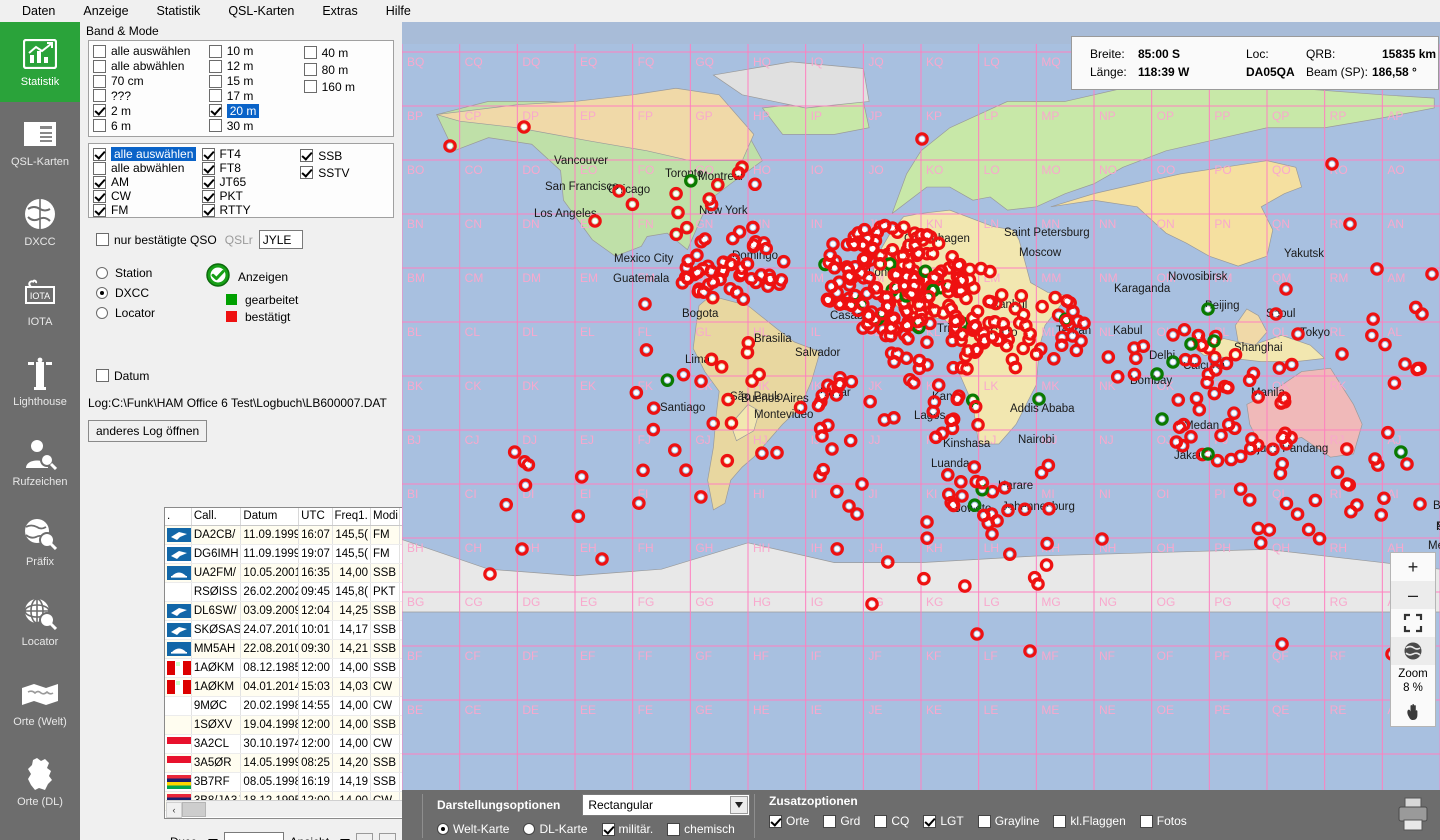  Describe the element at coordinates (40, 702) in the screenshot. I see `sidebar-item-orte-welt: Orte (Welt)` at that location.